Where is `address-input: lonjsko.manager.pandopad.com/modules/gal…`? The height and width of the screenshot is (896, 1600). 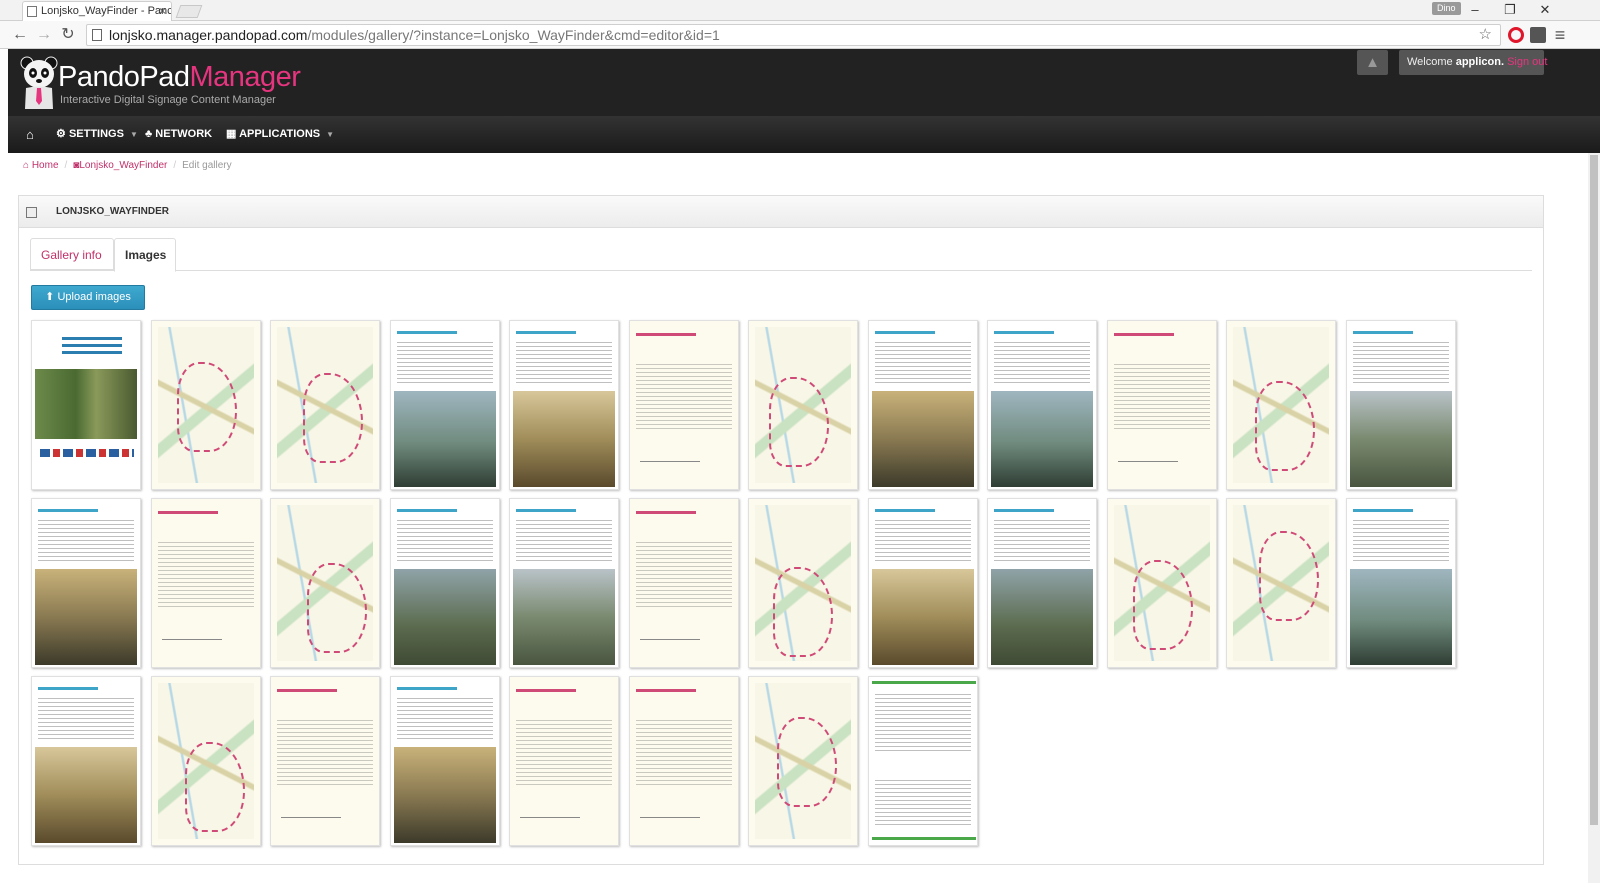 address-input: lonjsko.manager.pandopad.com/modules/gal… is located at coordinates (793, 35).